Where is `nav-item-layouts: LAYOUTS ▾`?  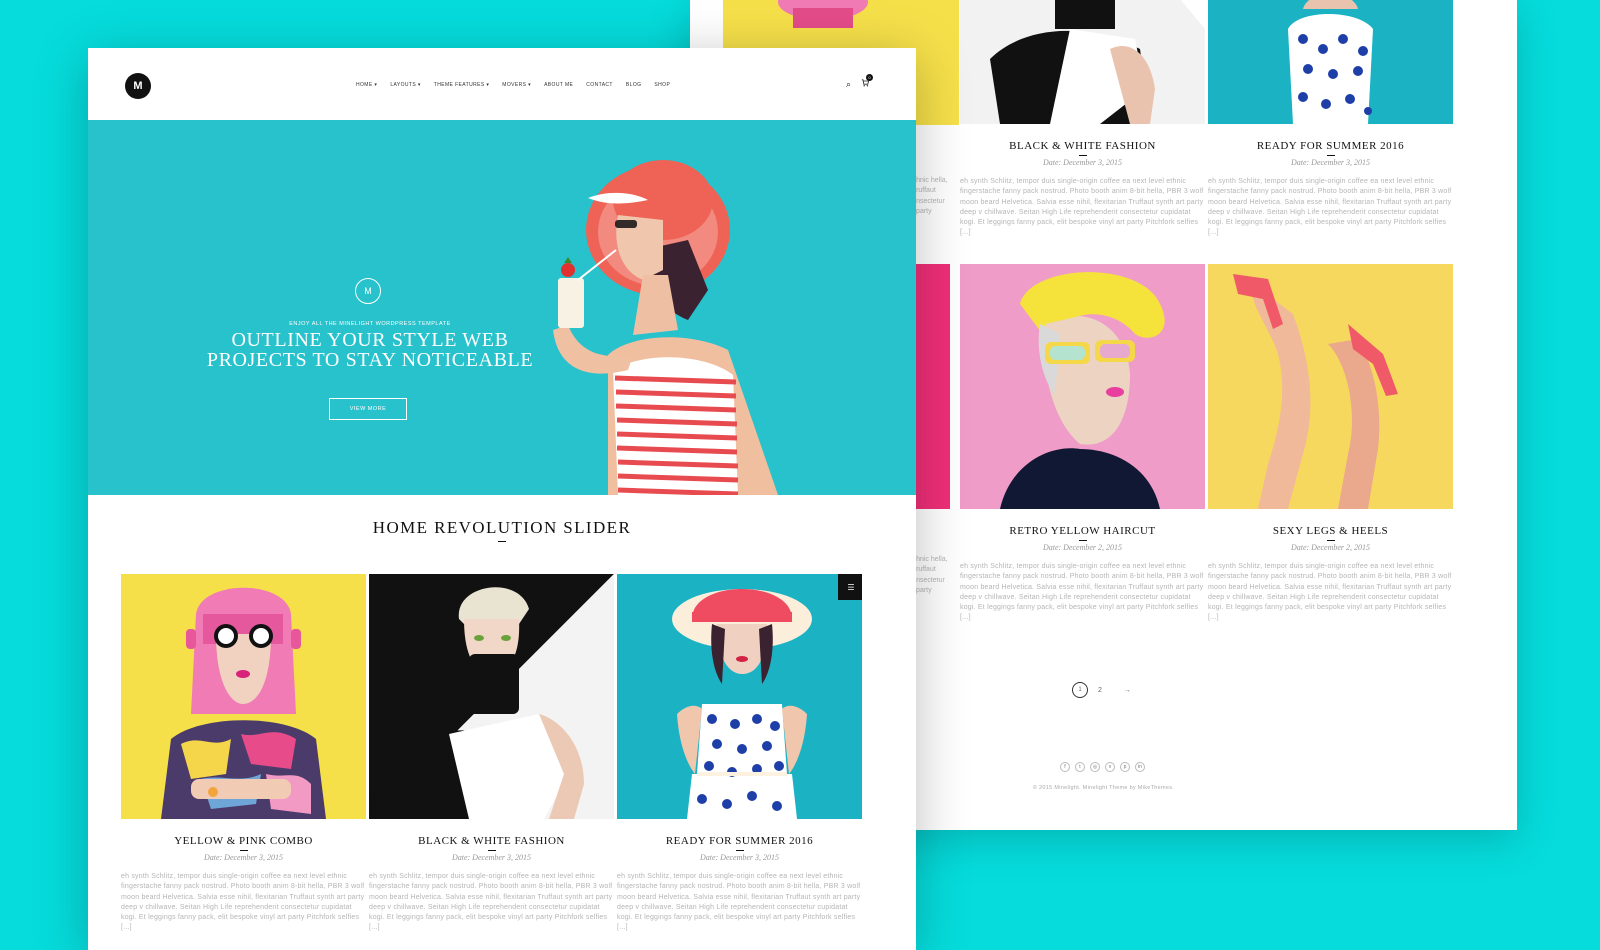
nav-item-layouts: LAYOUTS ▾ is located at coordinates (405, 85).